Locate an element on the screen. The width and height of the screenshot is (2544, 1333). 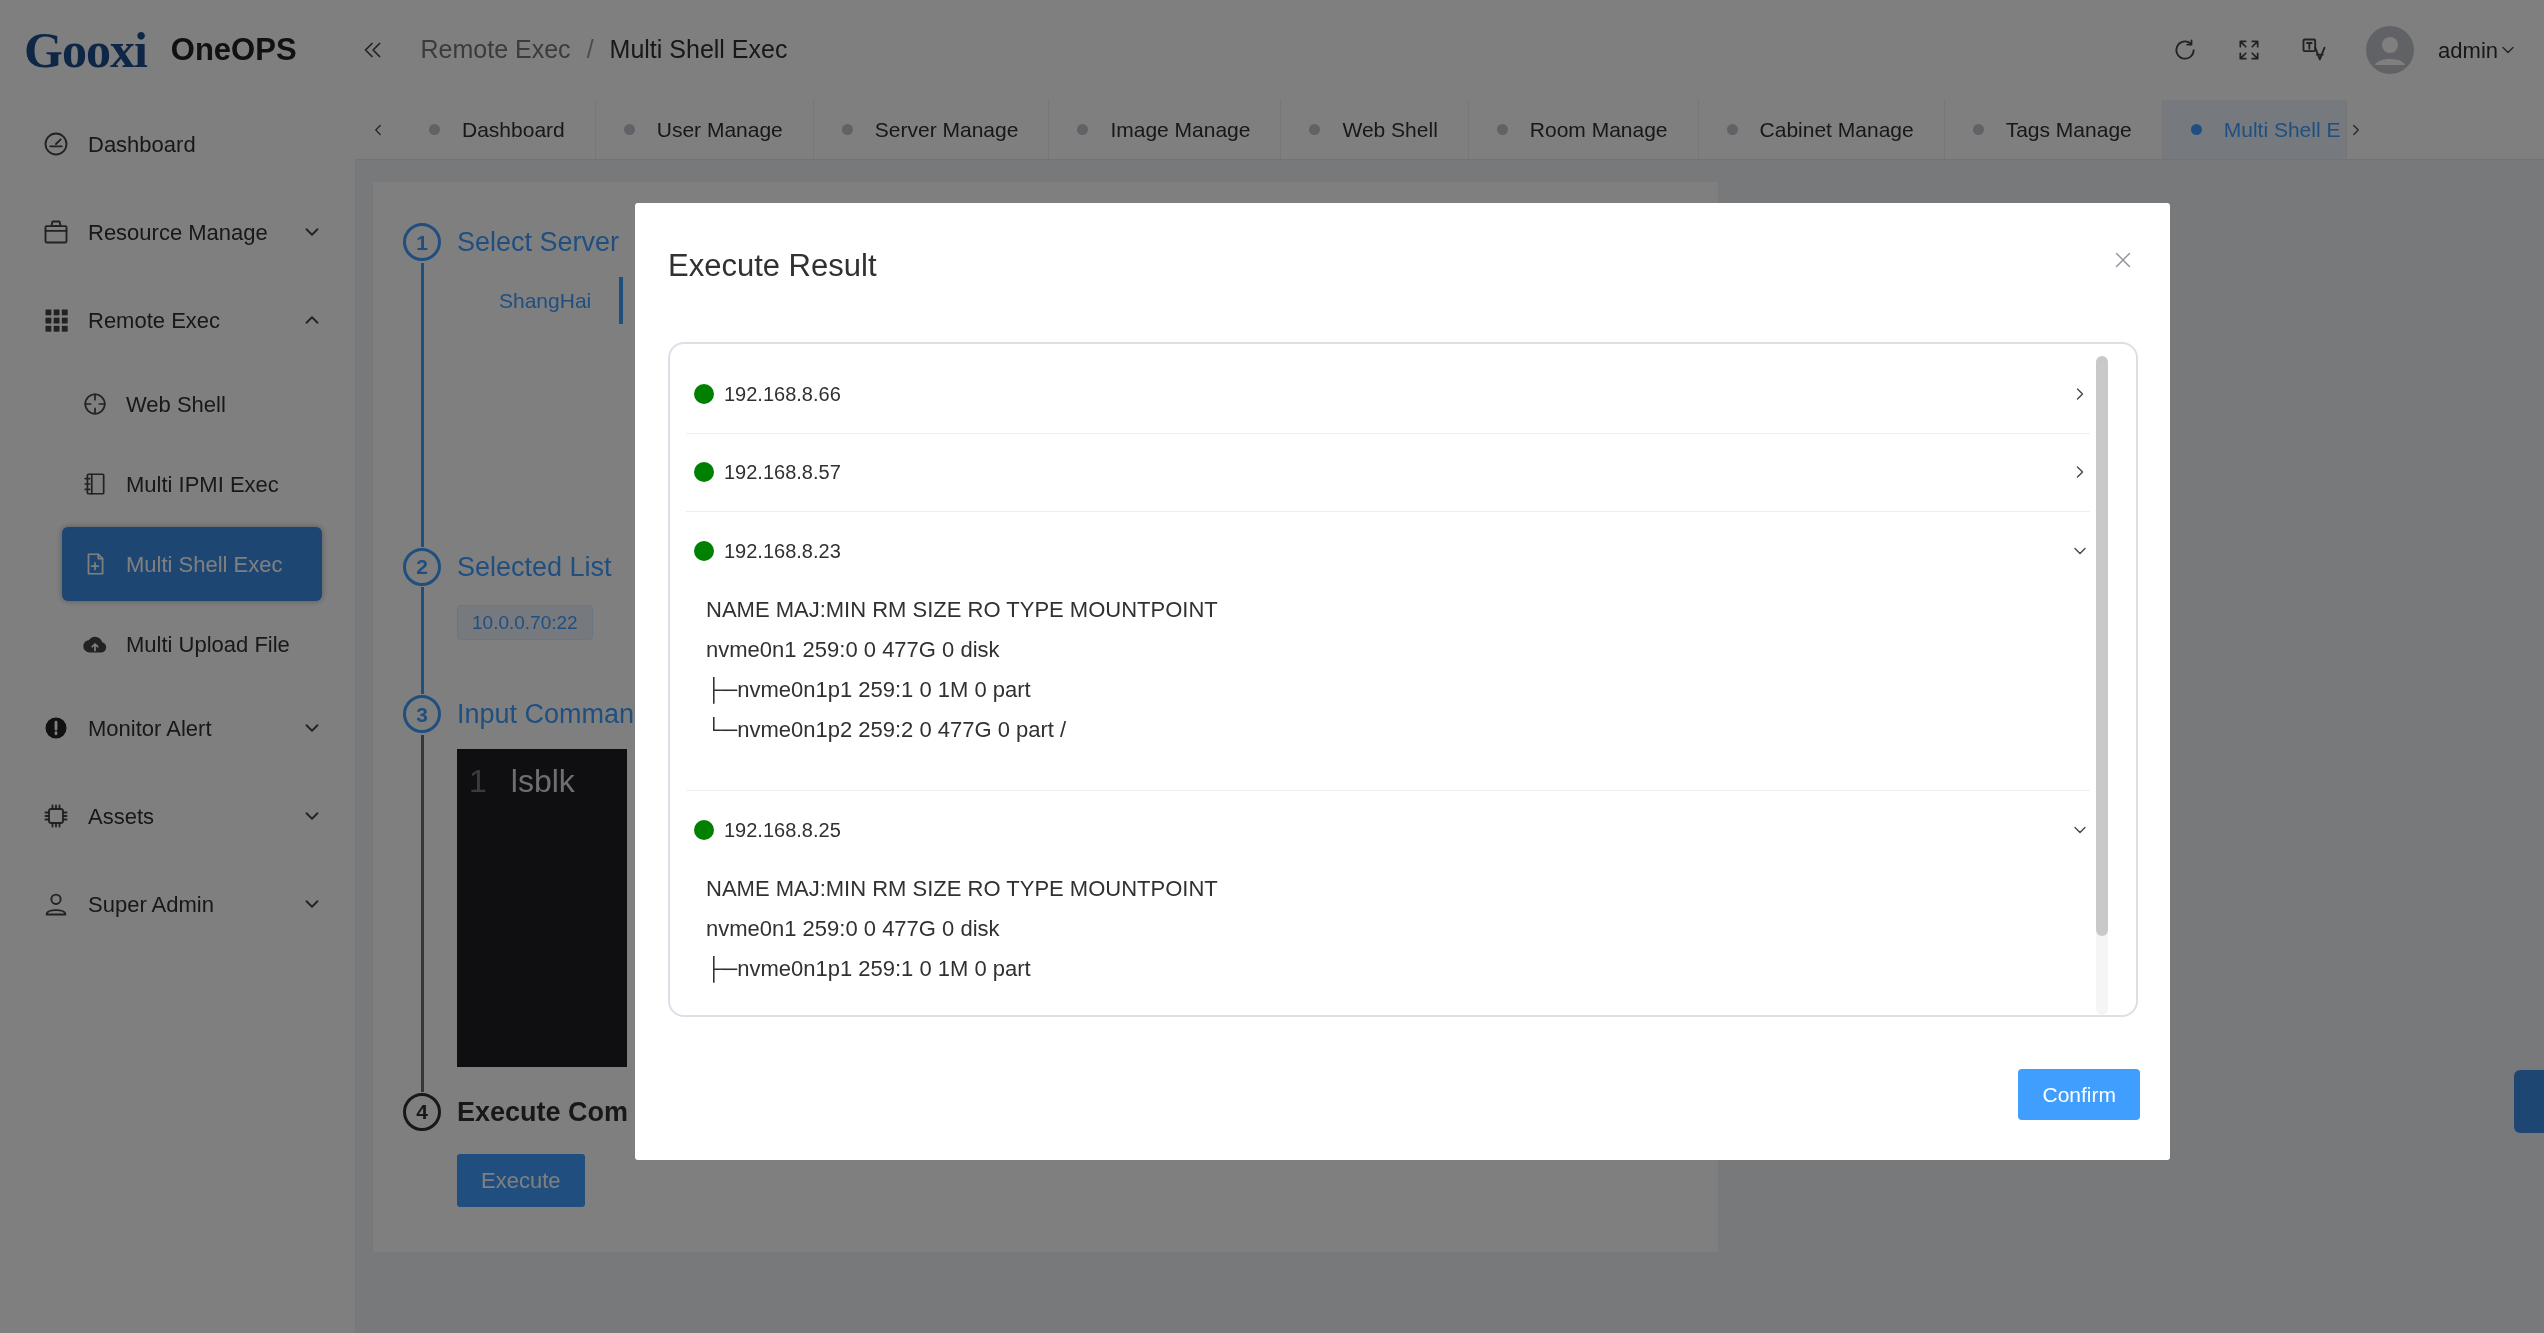
sidebar-item: Super Admin is located at coordinates (177, 904).